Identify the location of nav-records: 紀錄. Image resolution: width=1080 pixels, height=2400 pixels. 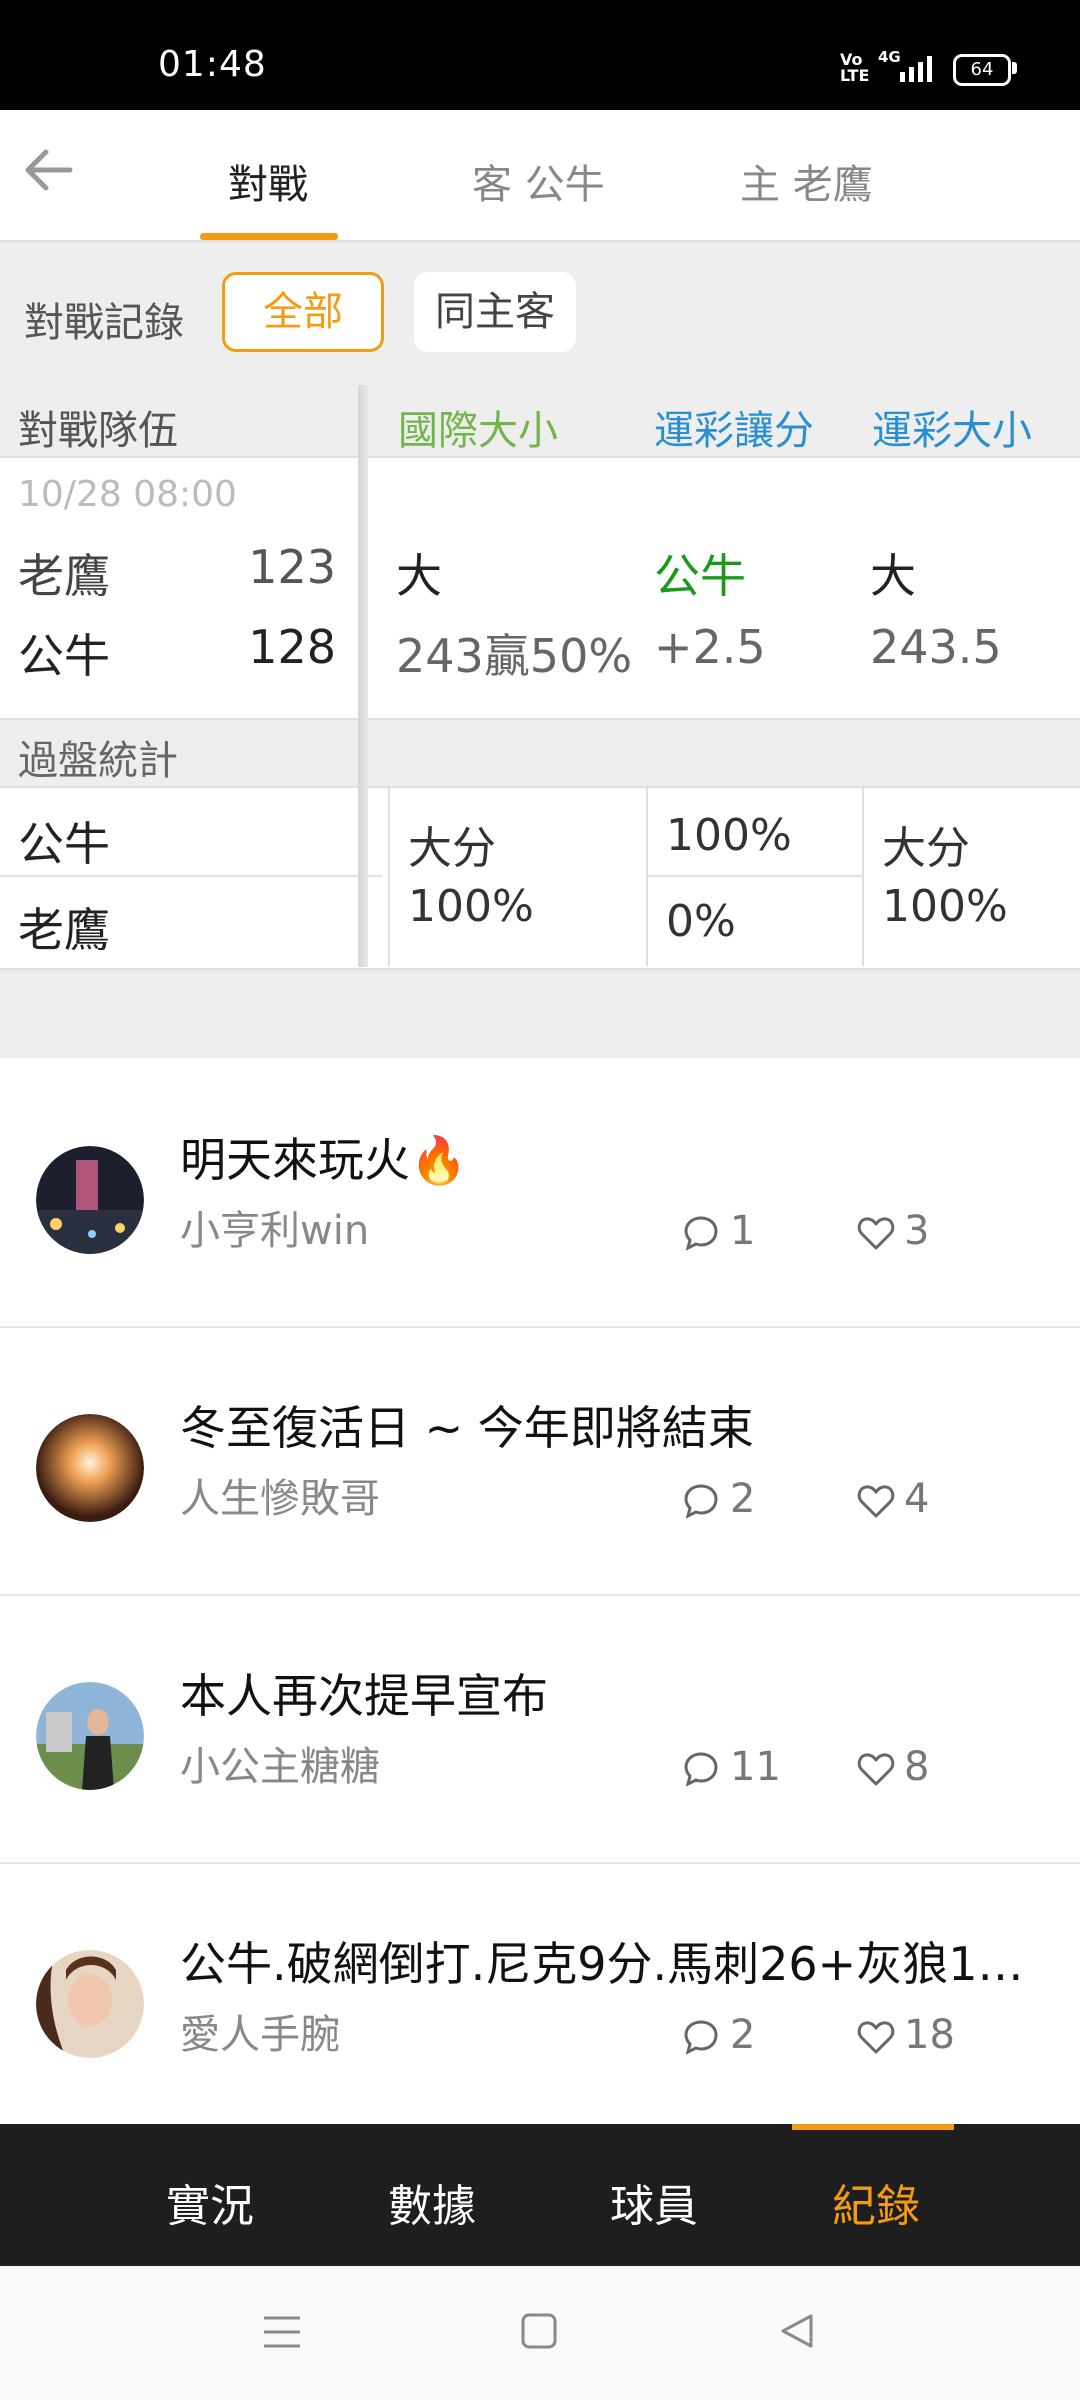
(876, 2202).